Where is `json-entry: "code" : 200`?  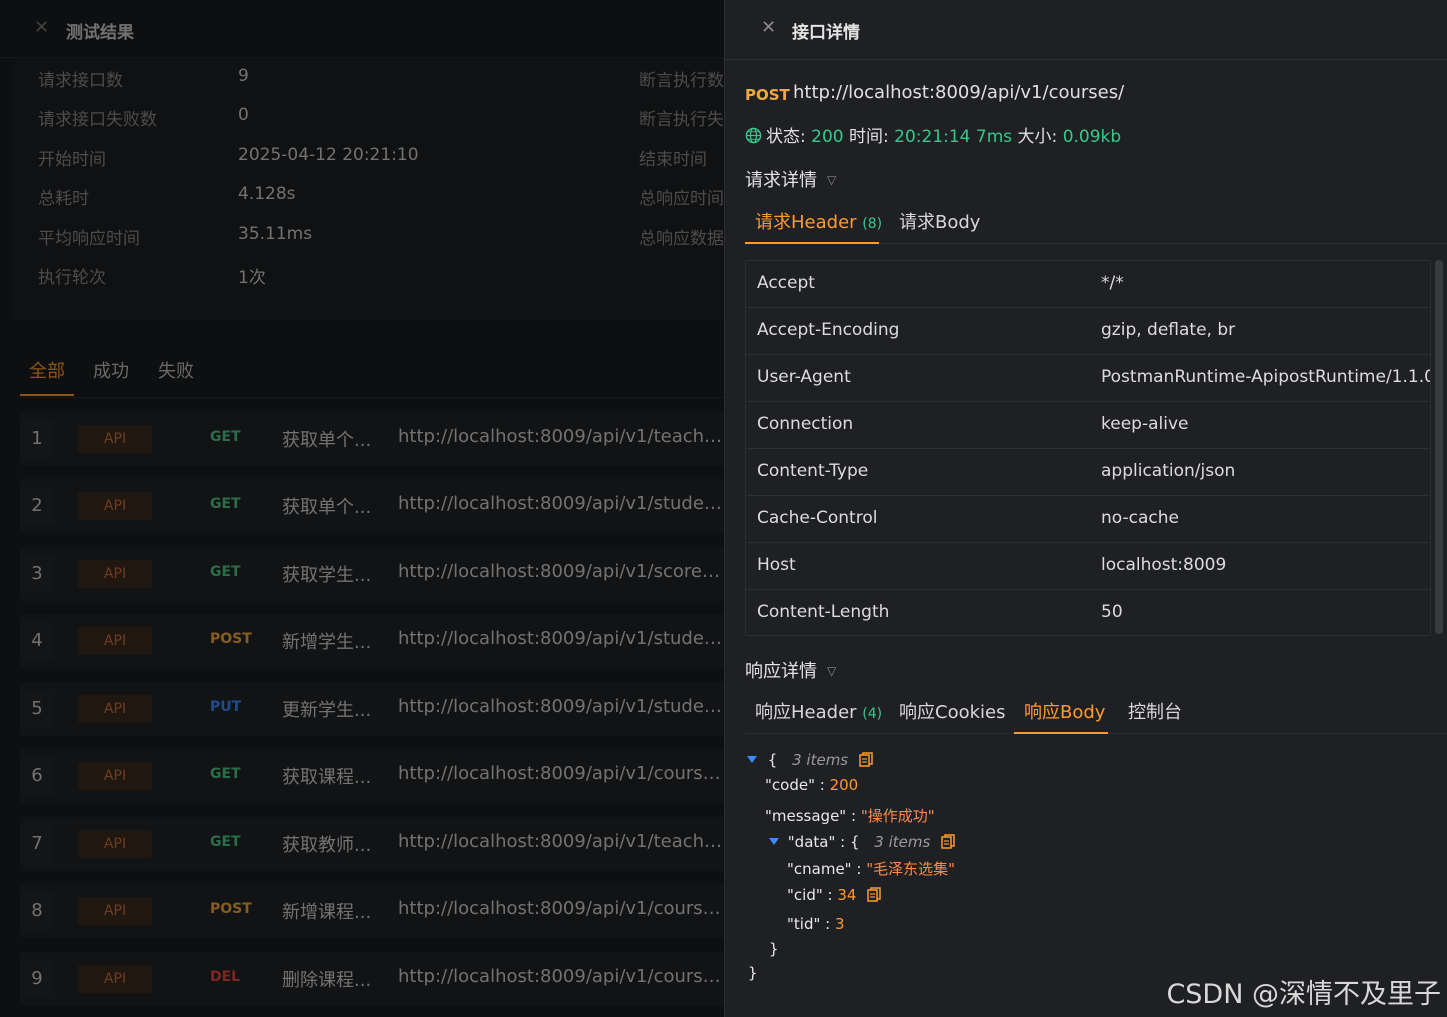 json-entry: "code" : 200 is located at coordinates (812, 785).